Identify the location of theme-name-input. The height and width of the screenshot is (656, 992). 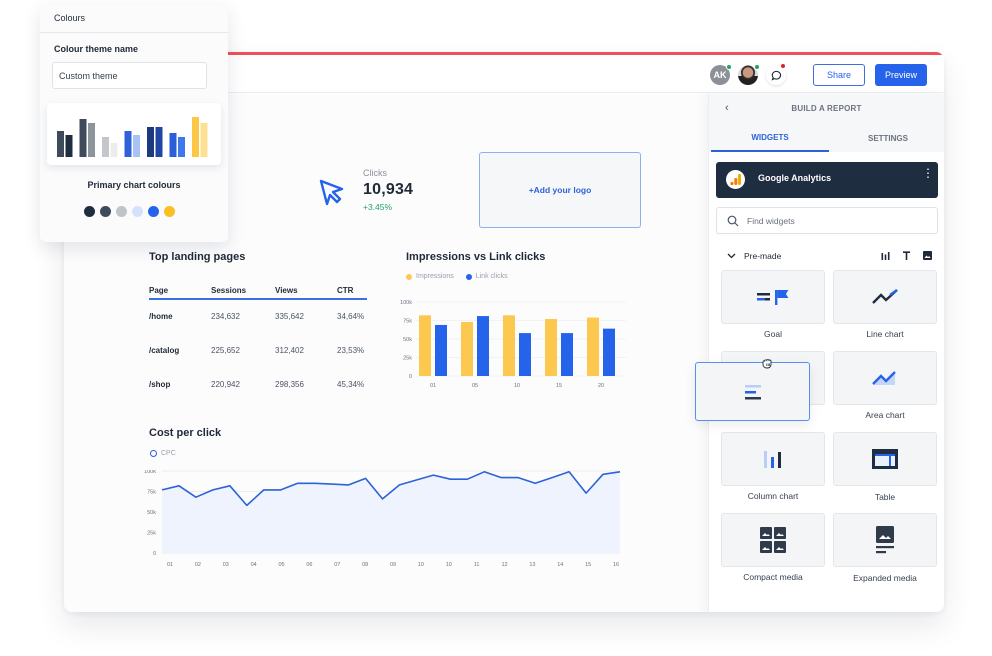
(129, 75).